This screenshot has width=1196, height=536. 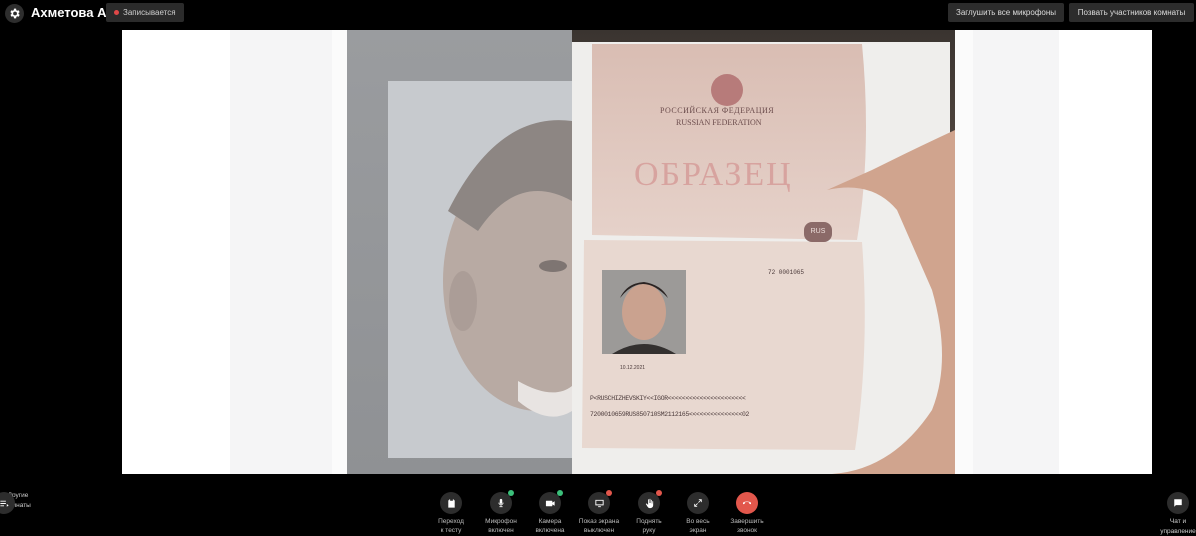 What do you see at coordinates (747, 503) in the screenshot?
I see `hang-up-icon` at bounding box center [747, 503].